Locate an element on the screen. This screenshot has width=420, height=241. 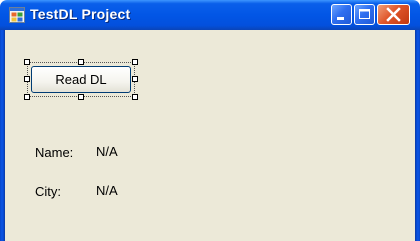
resize-handle-right is located at coordinates (135, 79).